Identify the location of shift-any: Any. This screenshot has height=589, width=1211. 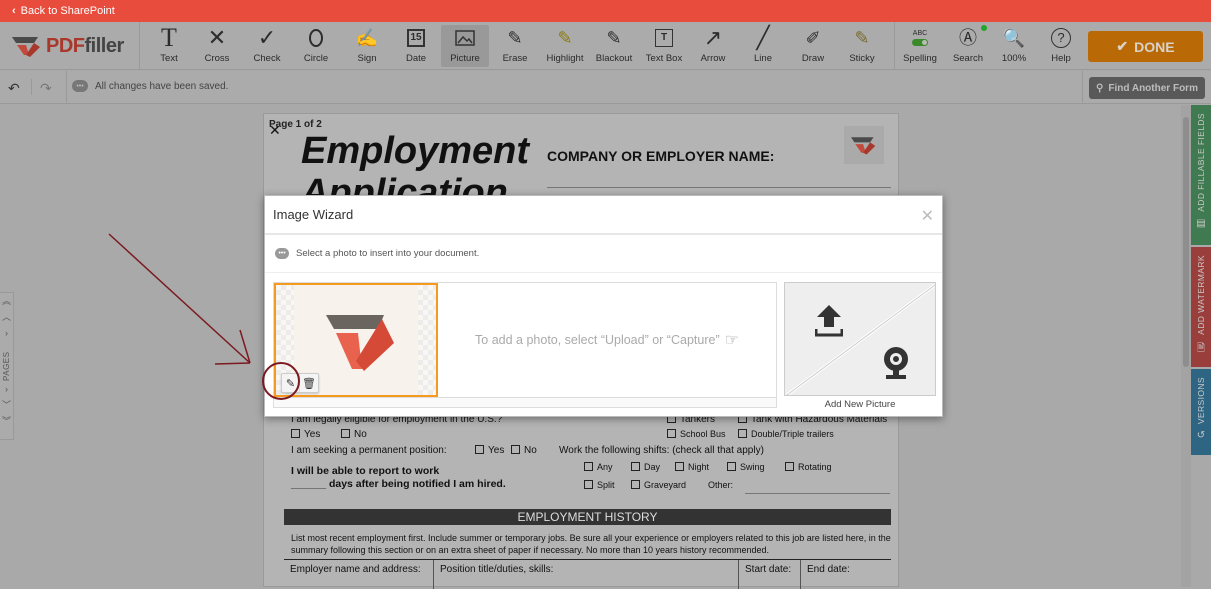
(598, 467).